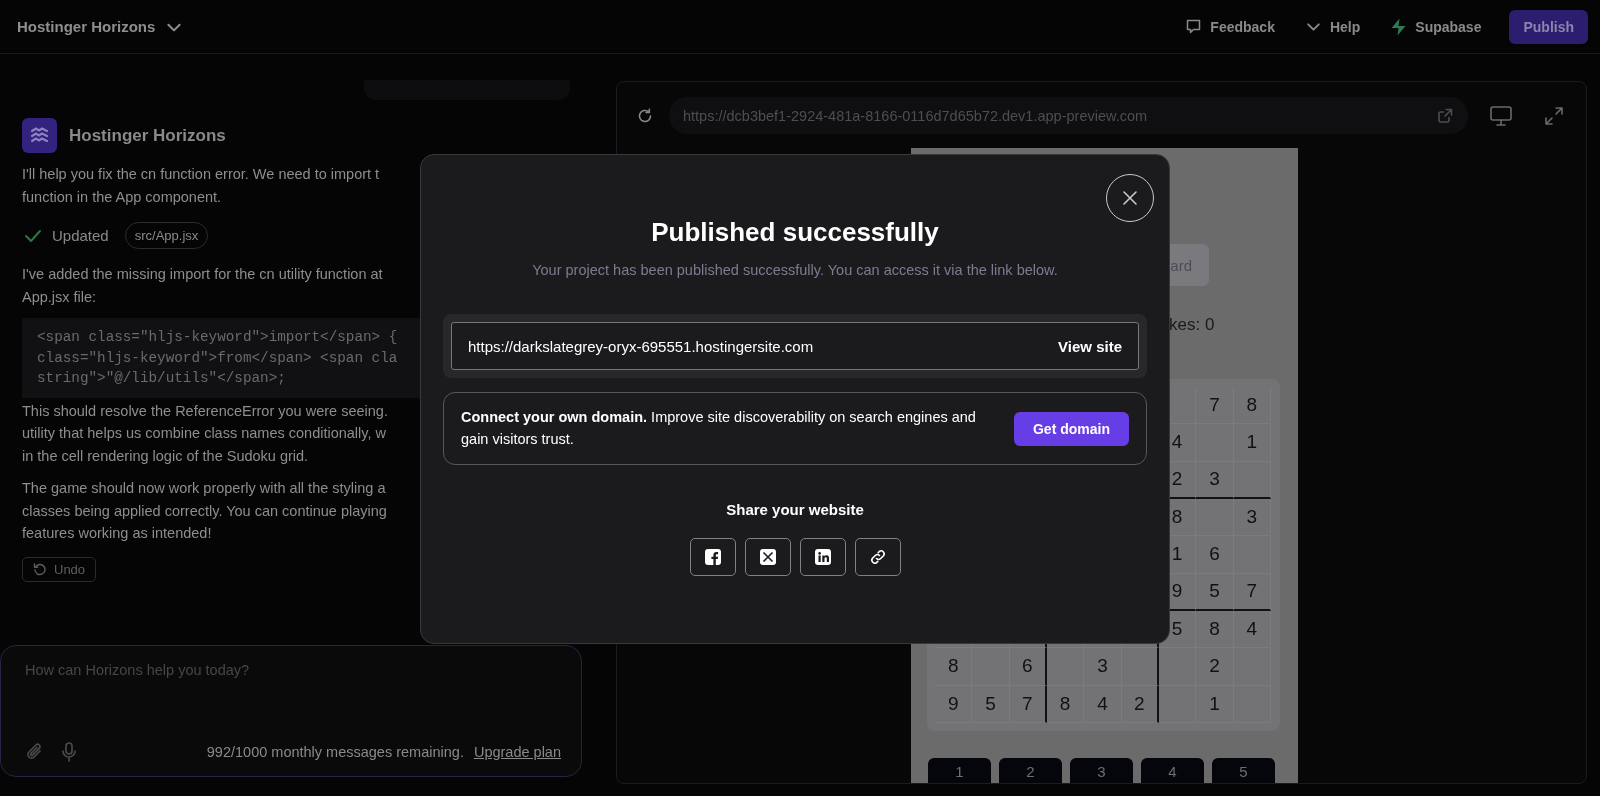 The width and height of the screenshot is (1600, 796). I want to click on message-composer: How can Horizons help you today? 992/1000 monthly messages remaining. Upgrade plan, so click(291, 711).